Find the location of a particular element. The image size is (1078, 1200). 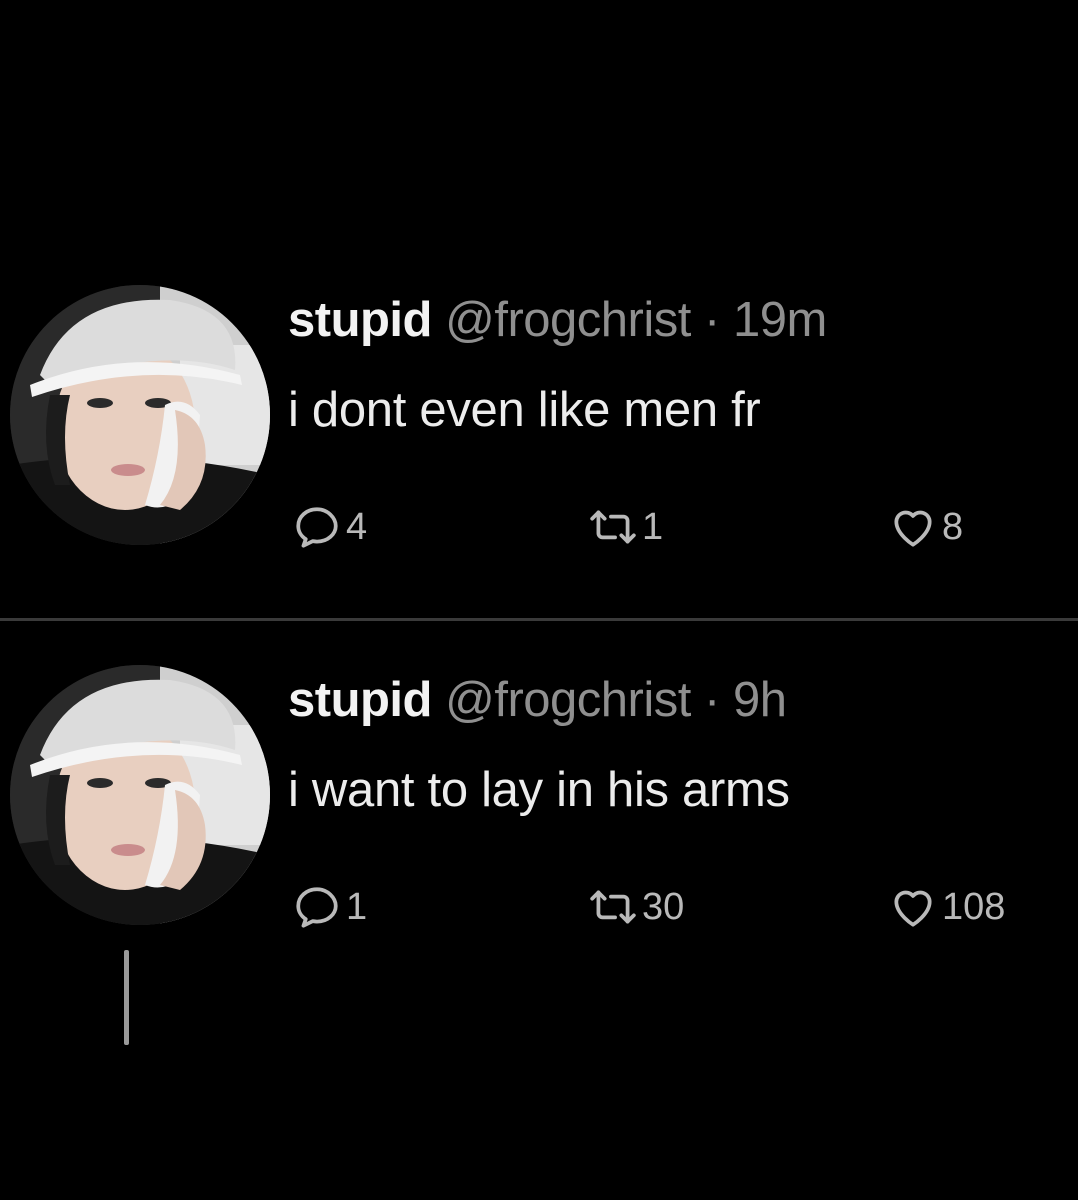

reply-button: 1 is located at coordinates (329, 907).